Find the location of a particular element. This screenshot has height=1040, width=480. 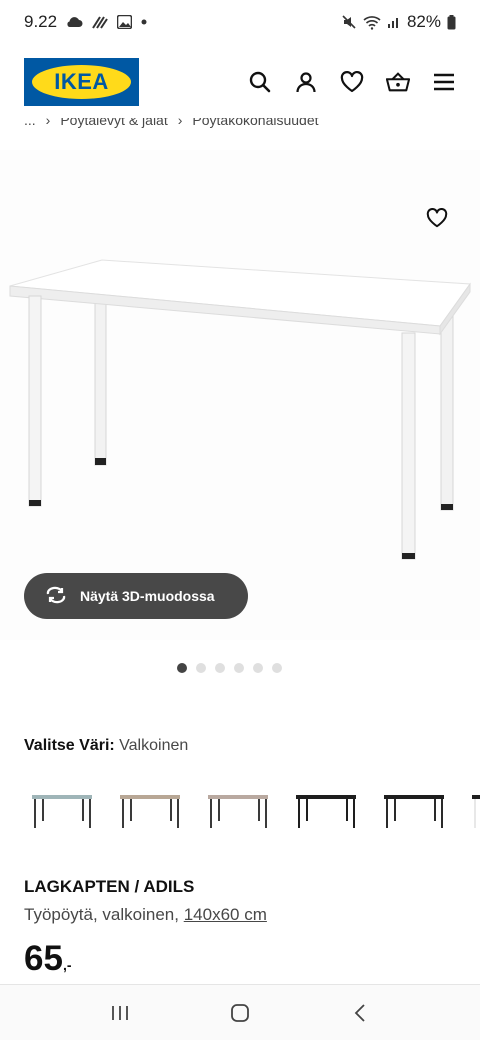

wishlist-icon is located at coordinates (352, 82).